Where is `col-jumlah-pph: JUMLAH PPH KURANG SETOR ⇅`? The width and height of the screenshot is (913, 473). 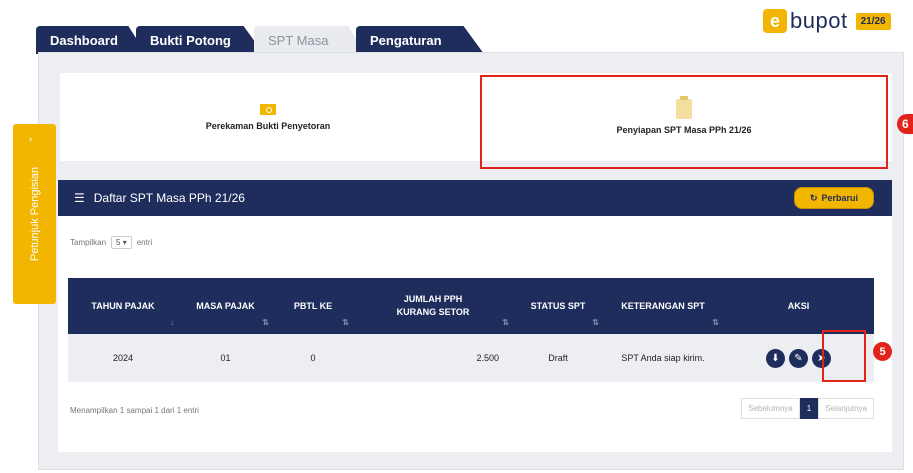
col-jumlah-pph: JUMLAH PPH KURANG SETOR ⇅ is located at coordinates (433, 306).